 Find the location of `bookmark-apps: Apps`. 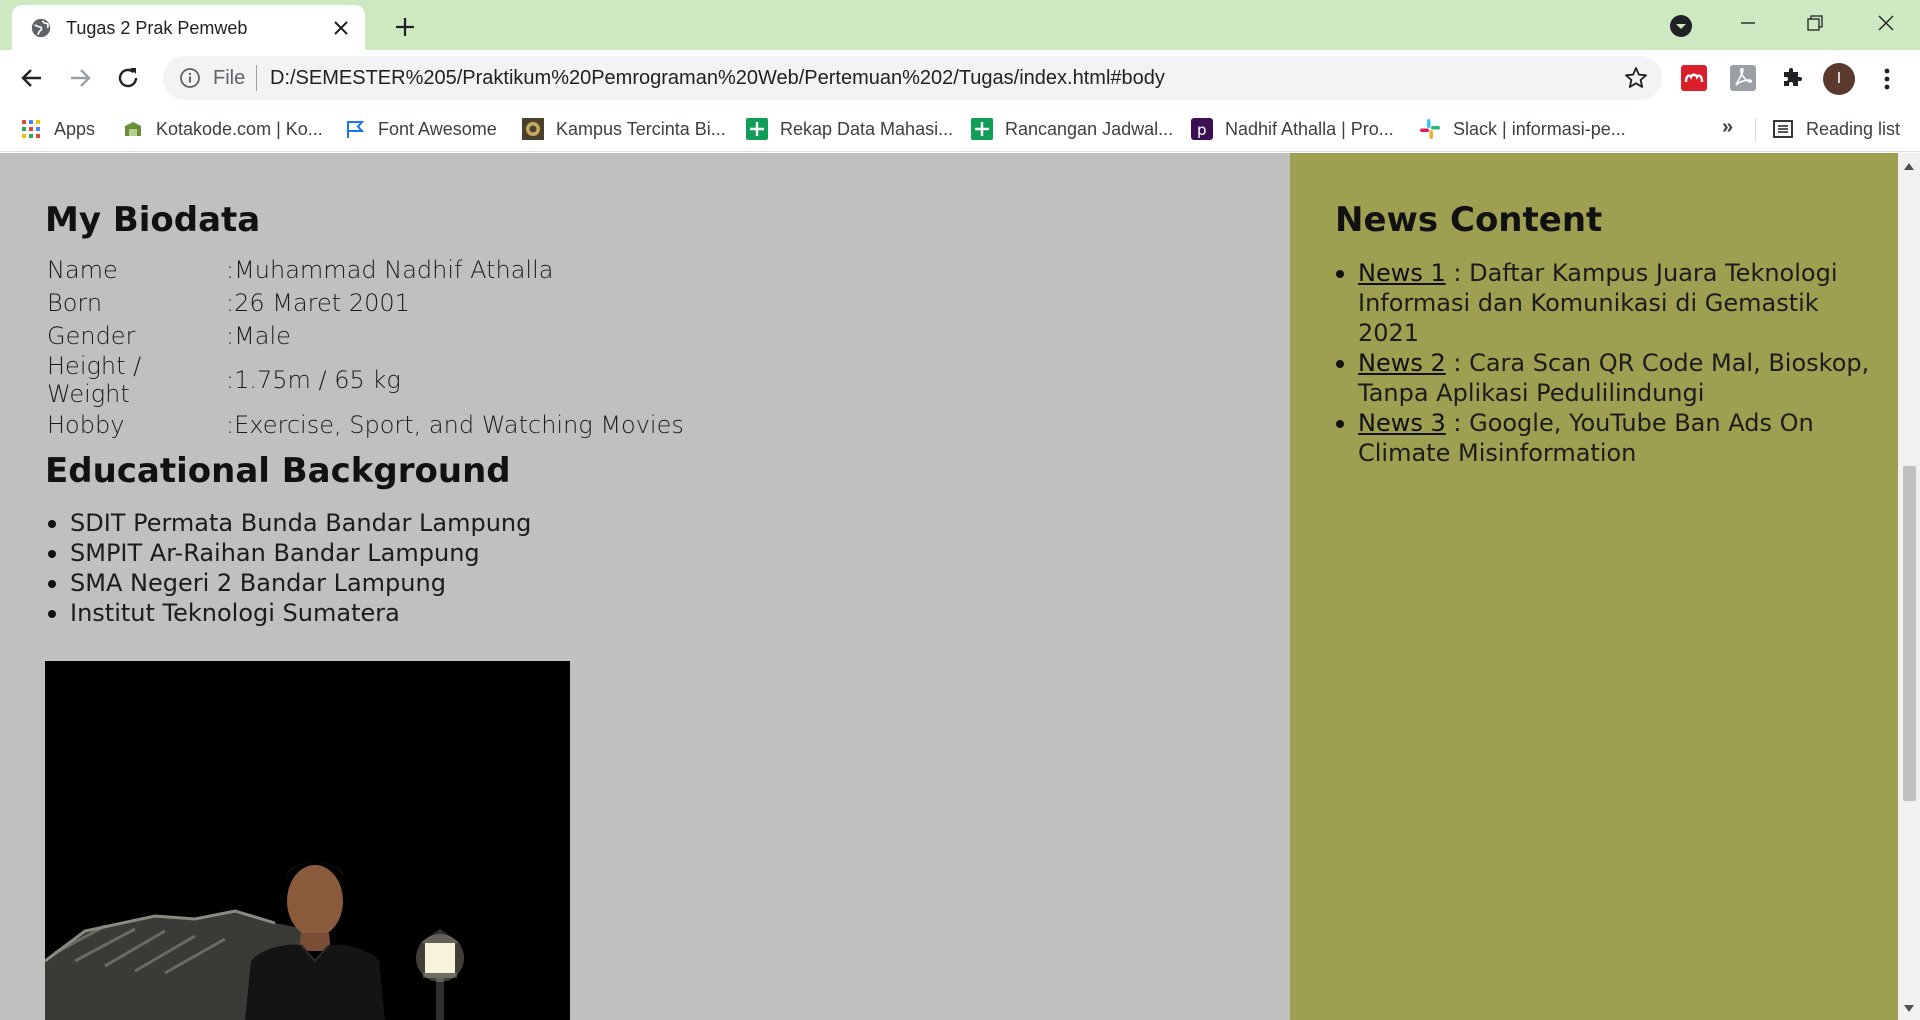

bookmark-apps: Apps is located at coordinates (57, 129).